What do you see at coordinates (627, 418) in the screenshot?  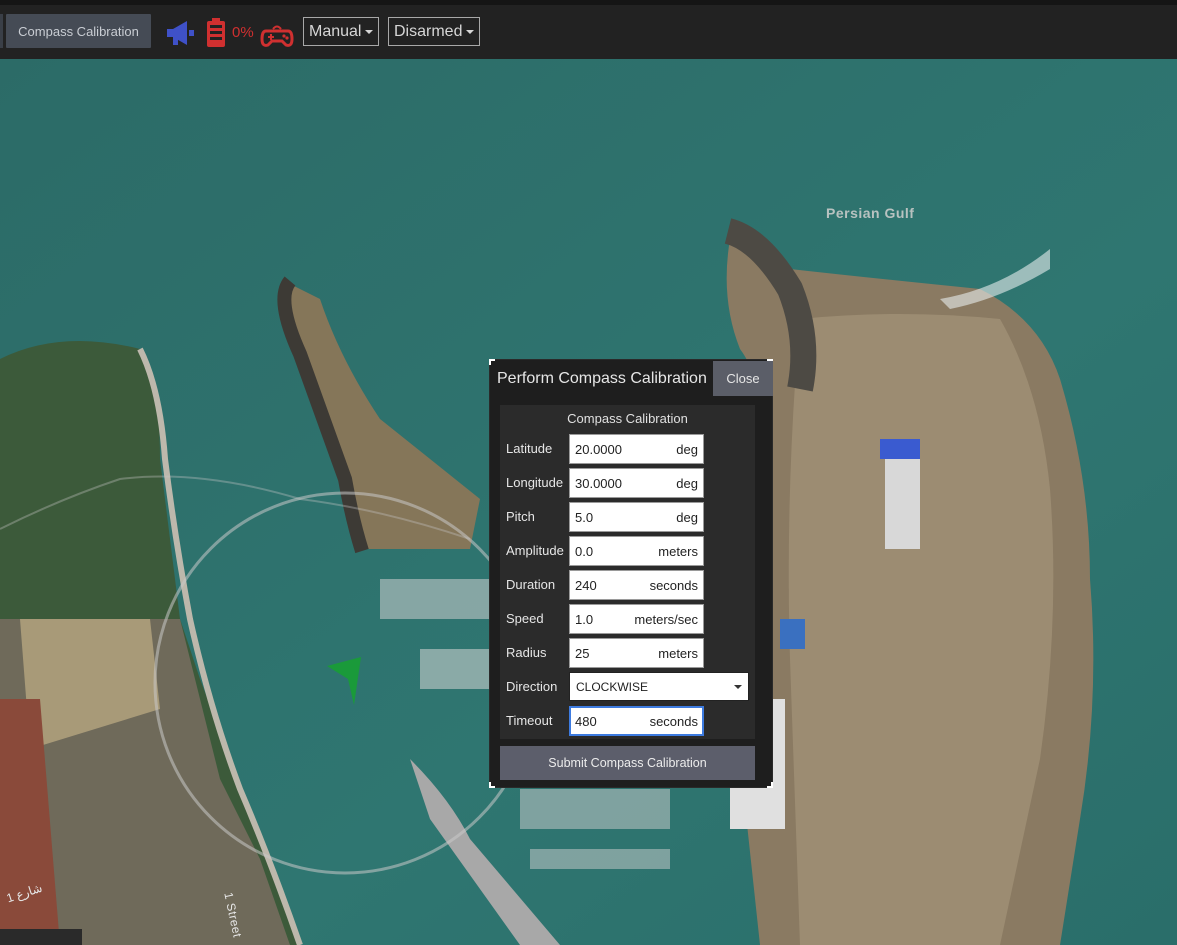 I see `form-heading: Compass Calibration` at bounding box center [627, 418].